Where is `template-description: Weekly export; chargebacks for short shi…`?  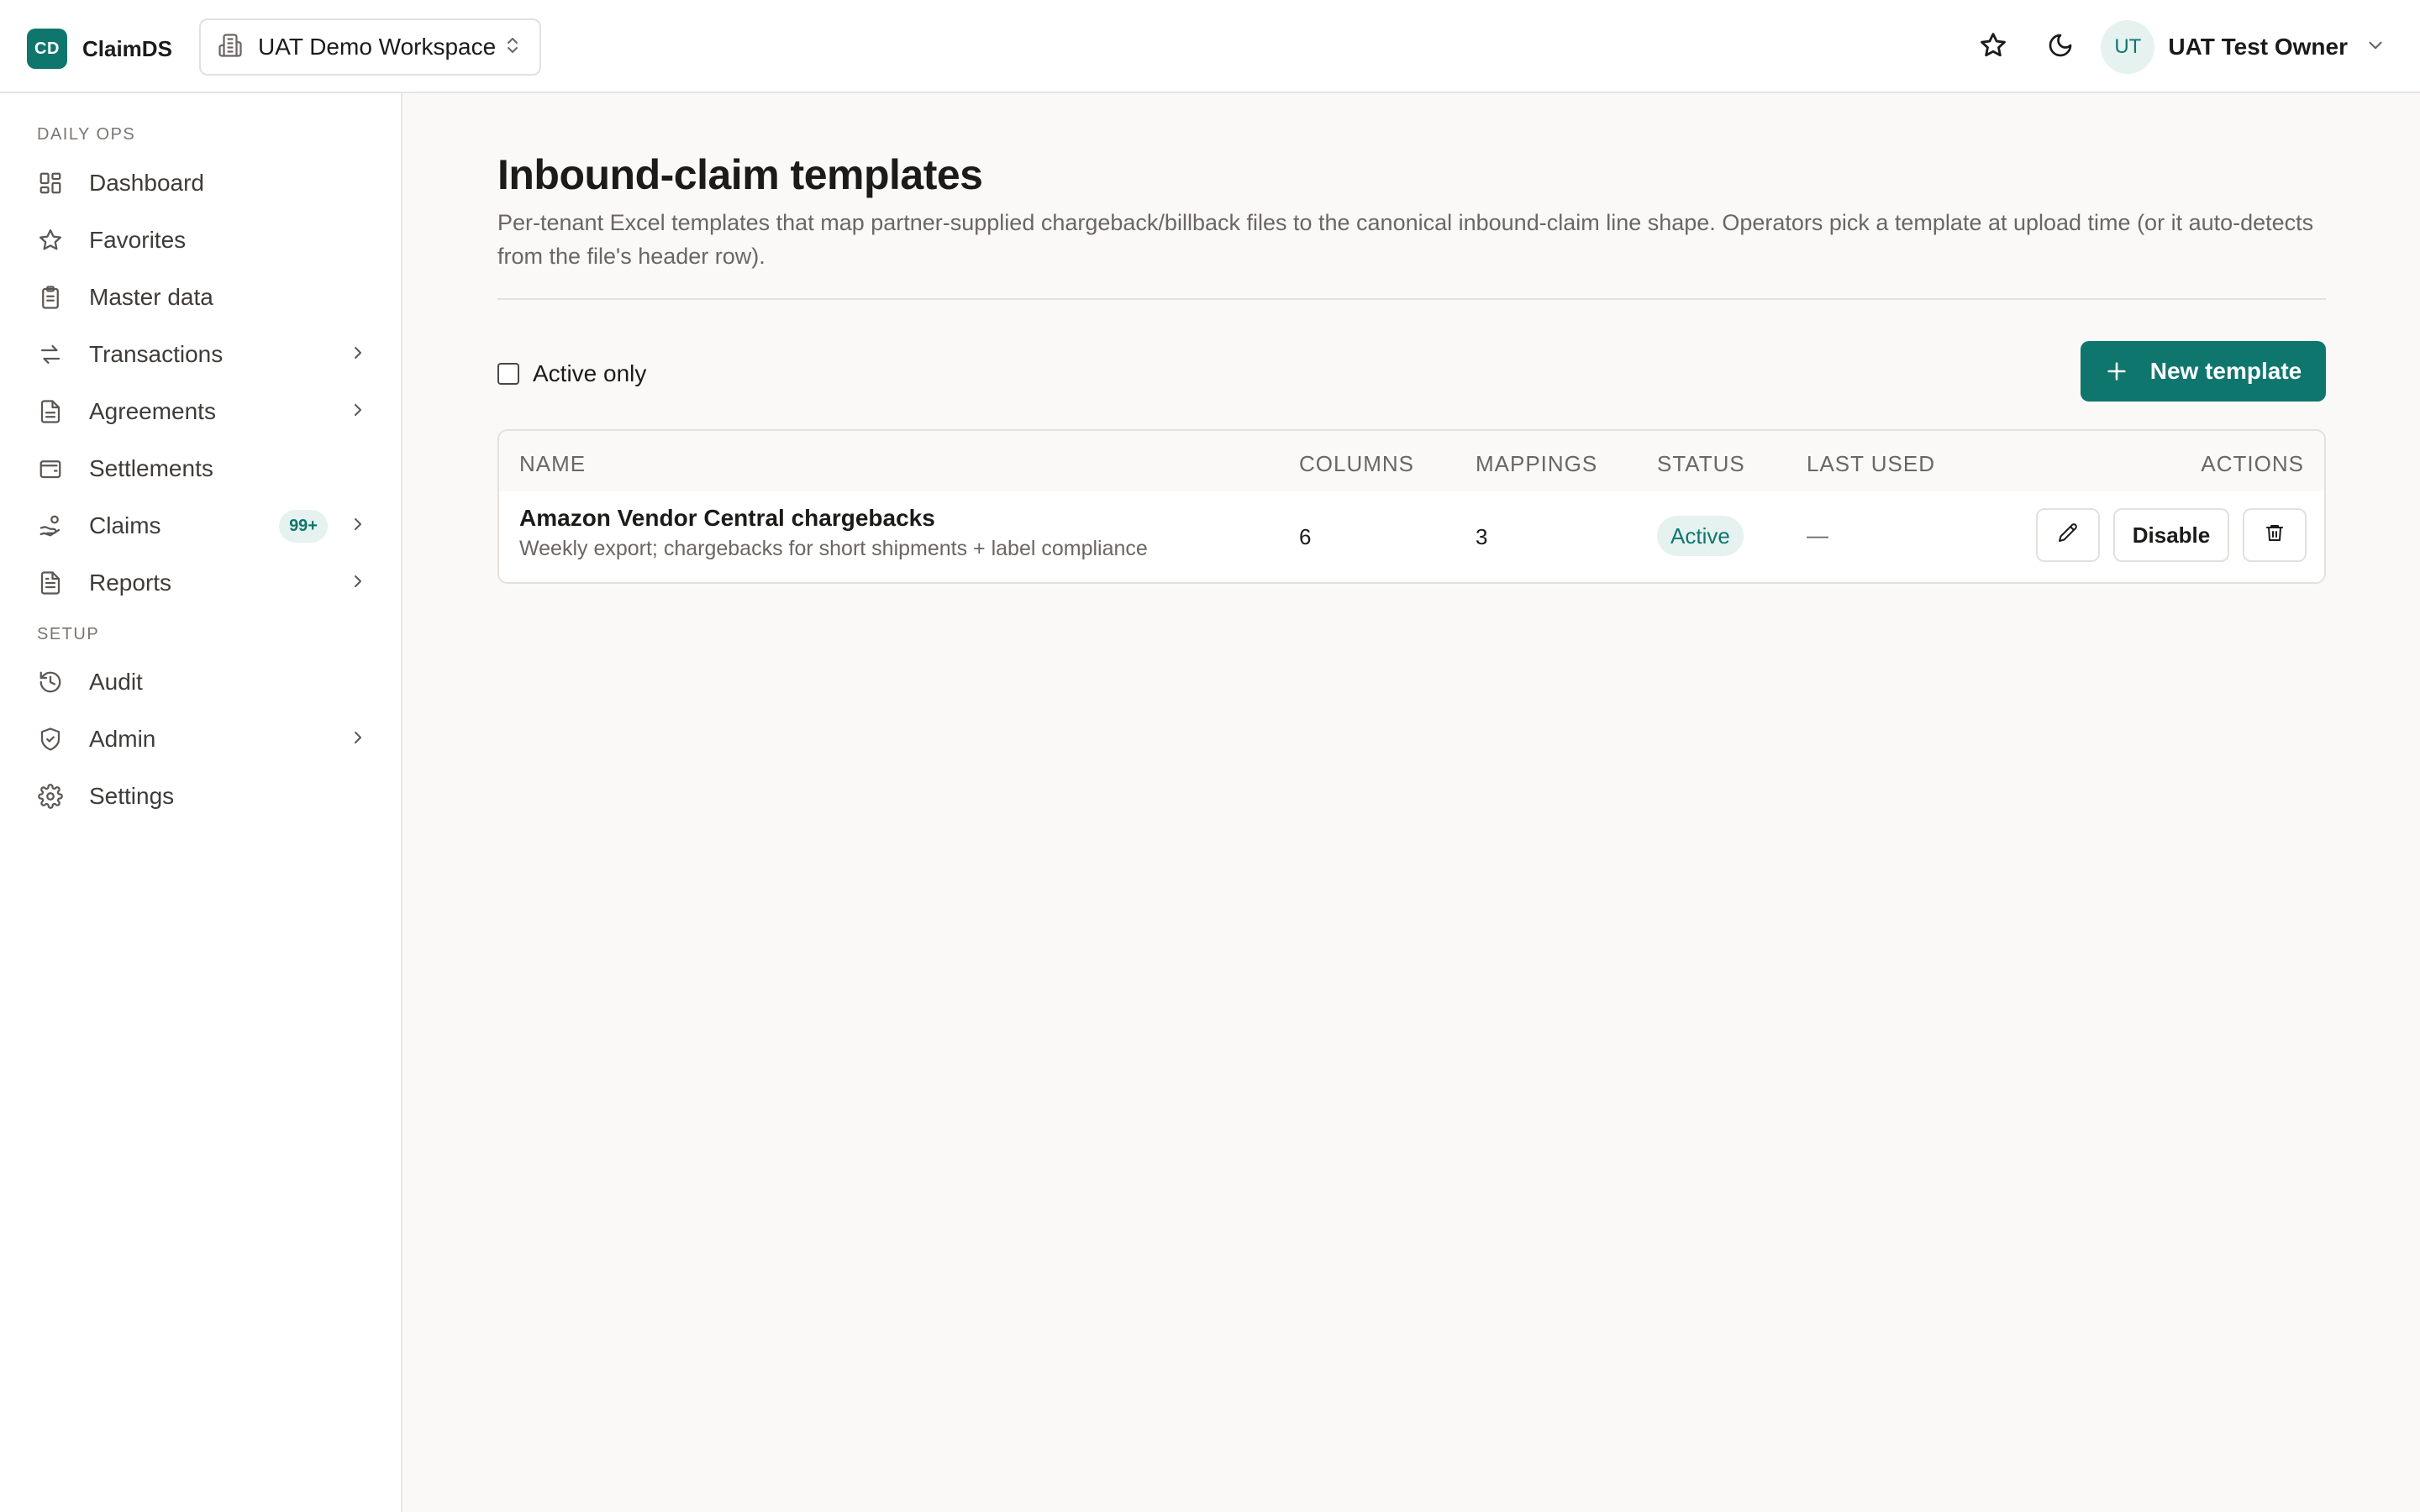 template-description: Weekly export; chargebacks for short shi… is located at coordinates (833, 548).